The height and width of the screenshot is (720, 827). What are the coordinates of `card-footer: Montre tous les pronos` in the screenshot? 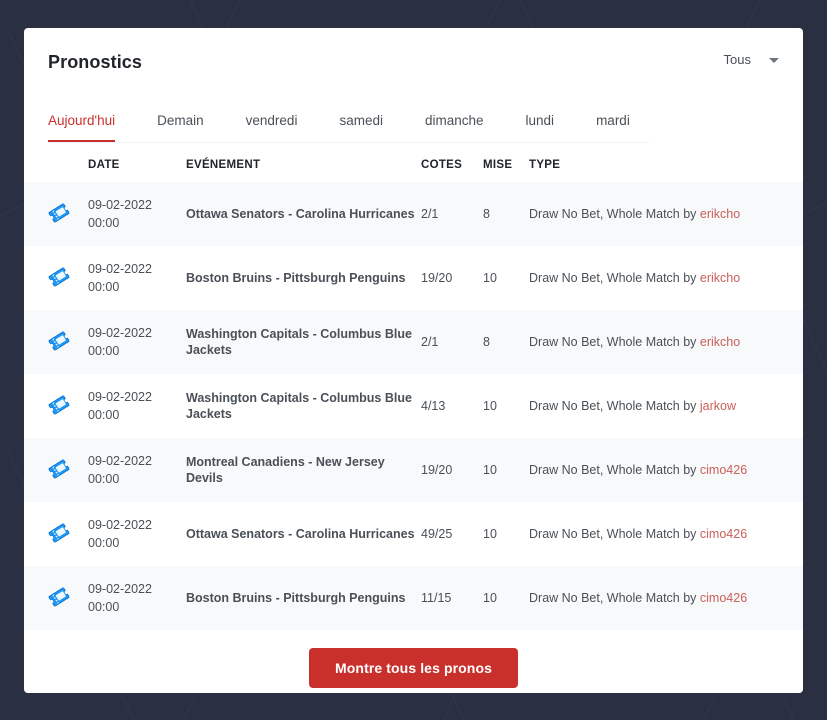 It's located at (413, 661).